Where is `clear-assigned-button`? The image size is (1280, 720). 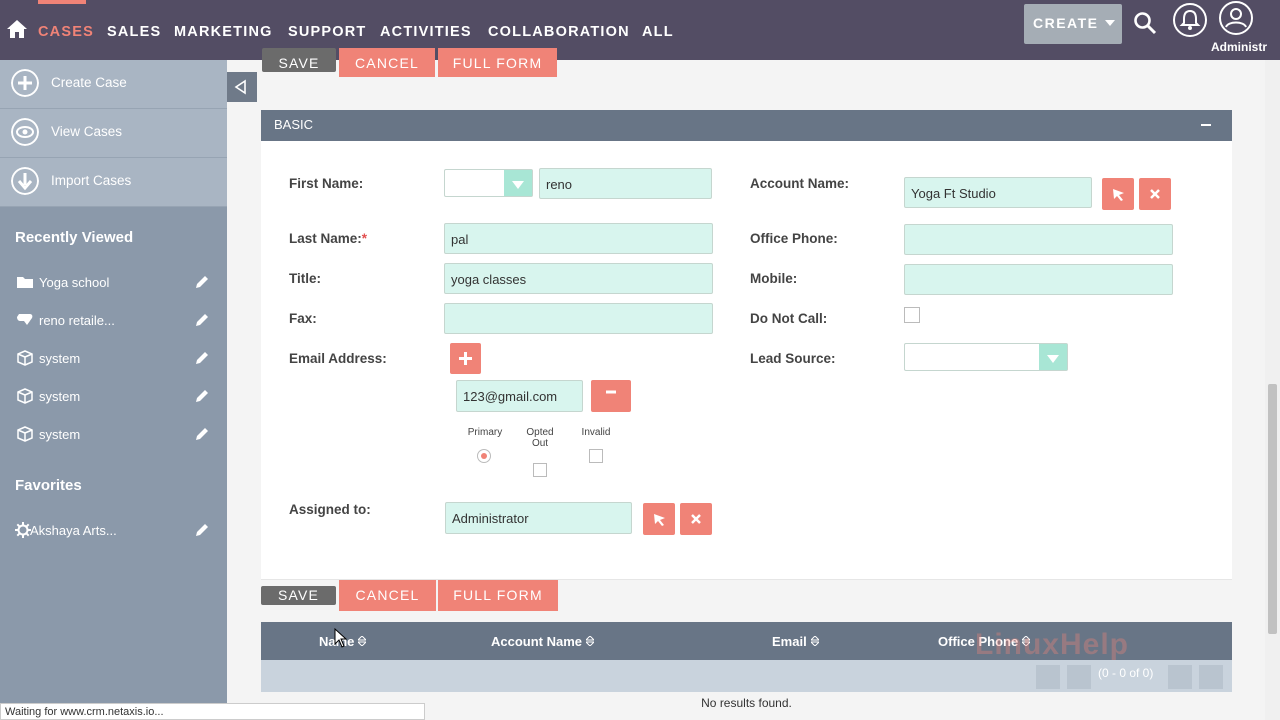 clear-assigned-button is located at coordinates (696, 519).